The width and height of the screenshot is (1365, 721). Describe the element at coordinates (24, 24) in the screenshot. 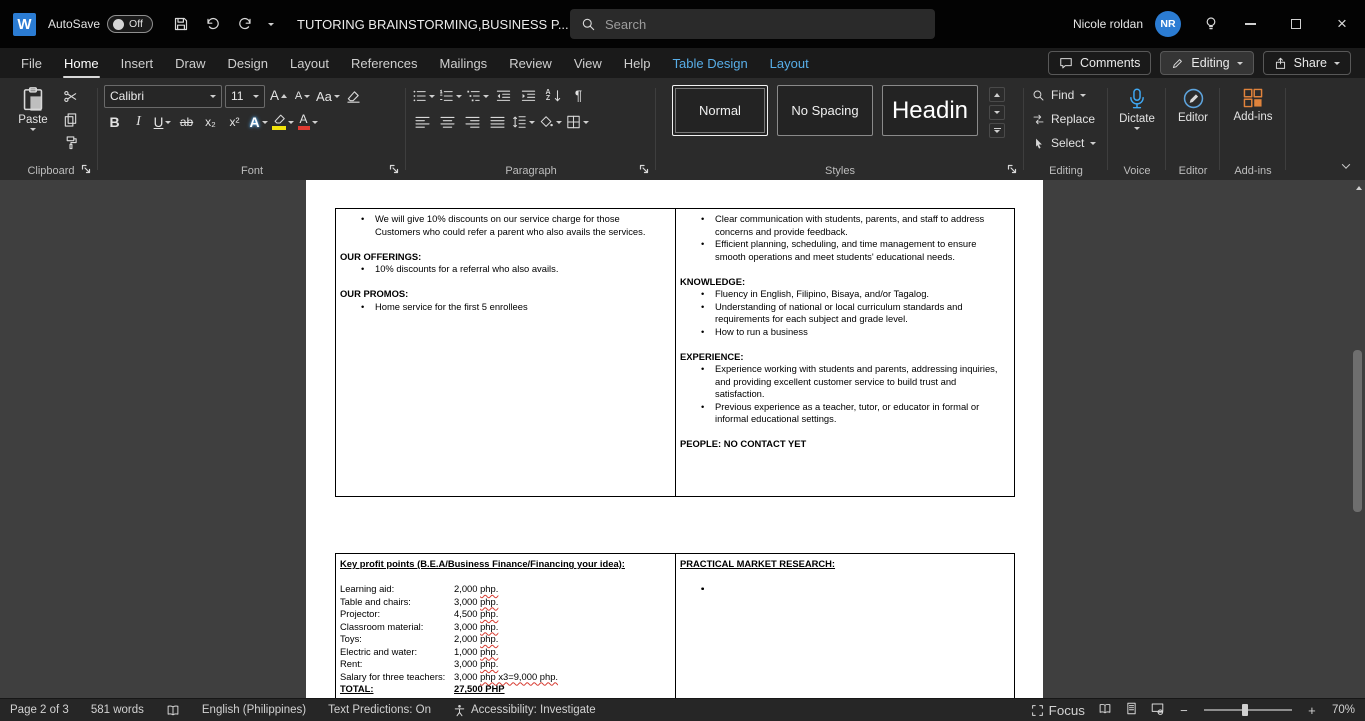

I see `word-logo-icon: W` at that location.